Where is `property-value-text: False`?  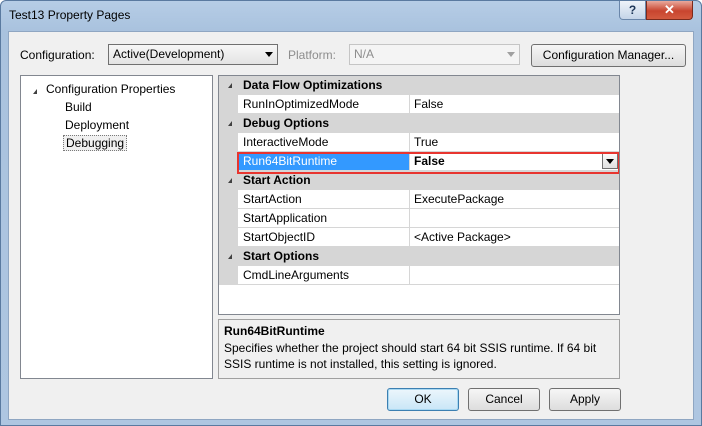 property-value-text: False is located at coordinates (429, 161).